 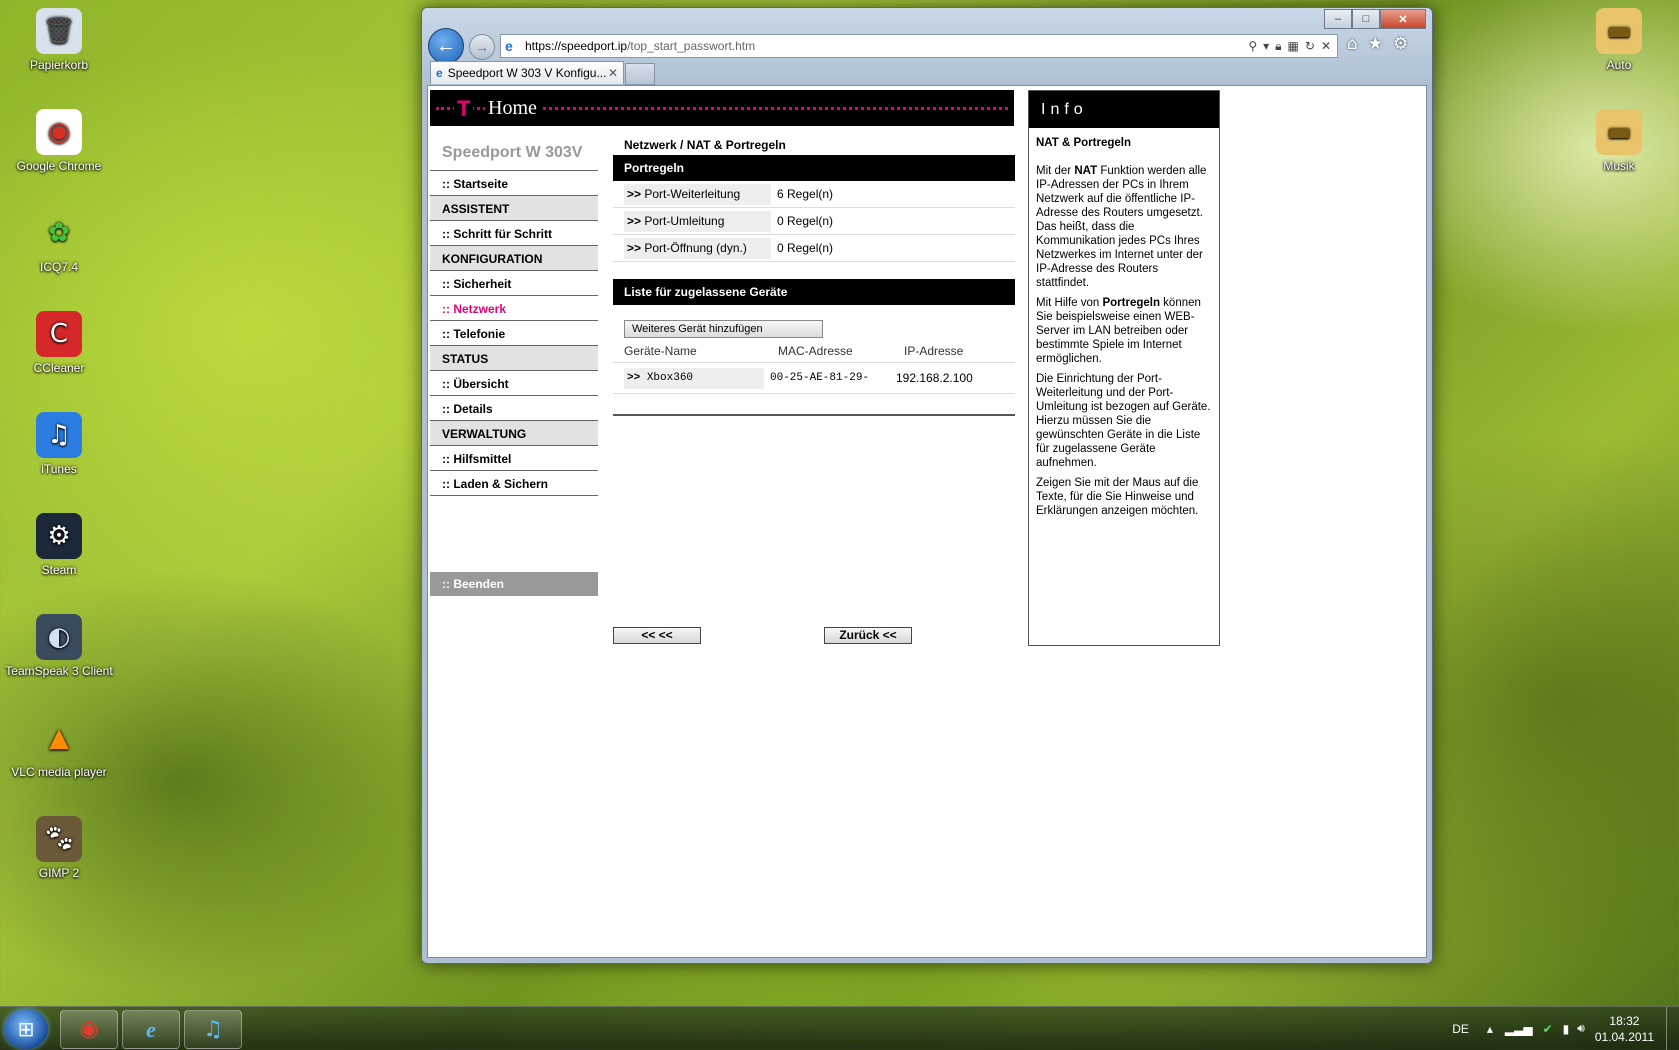 I want to click on desktop-icon-label: ICQ7.4, so click(x=58, y=267).